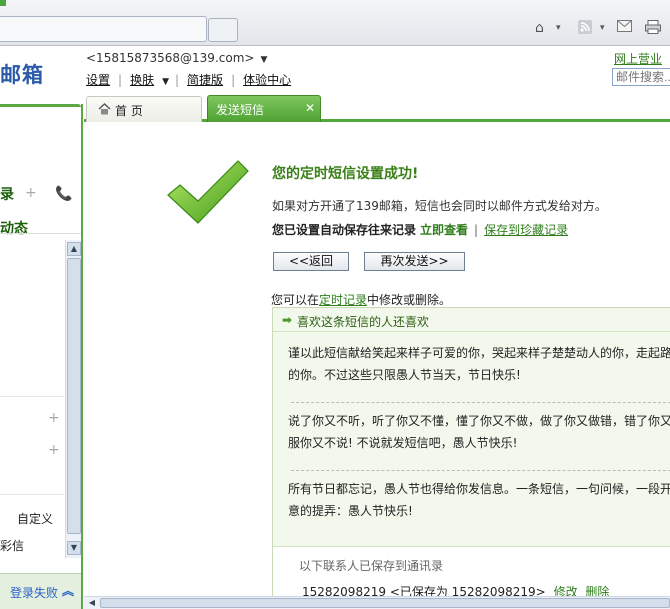  I want to click on auto-save-row: 您已设置自动保存往来记录 立即查看 | 保存到珍藏记录, so click(420, 229).